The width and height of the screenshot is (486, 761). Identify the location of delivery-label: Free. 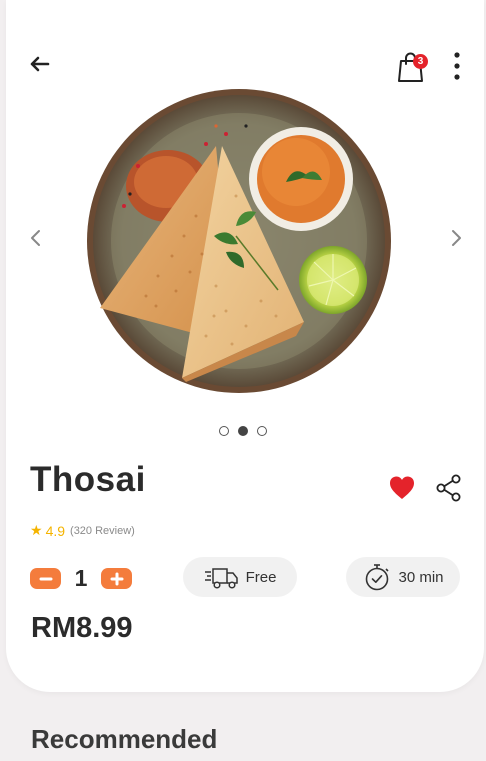
(261, 577).